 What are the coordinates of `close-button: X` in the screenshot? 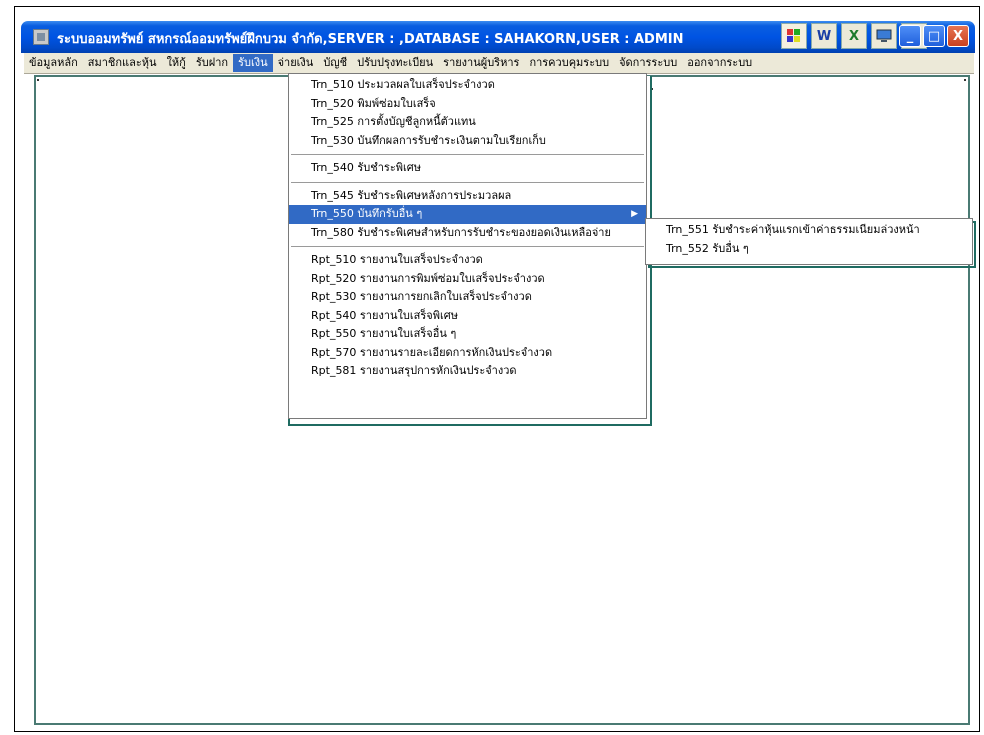 It's located at (958, 36).